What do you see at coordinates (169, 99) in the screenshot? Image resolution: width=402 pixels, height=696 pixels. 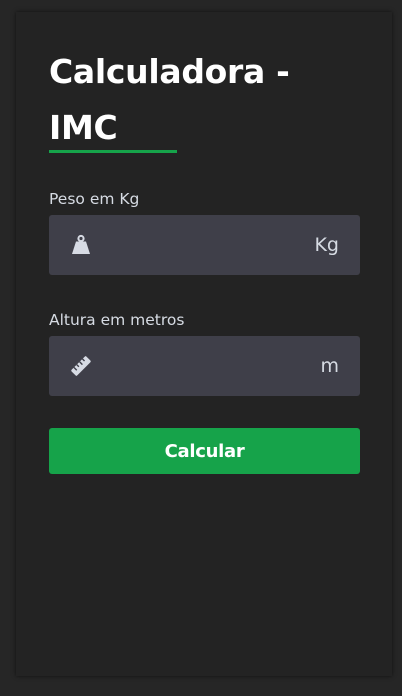 I see `page-title: Calculadora - IMC` at bounding box center [169, 99].